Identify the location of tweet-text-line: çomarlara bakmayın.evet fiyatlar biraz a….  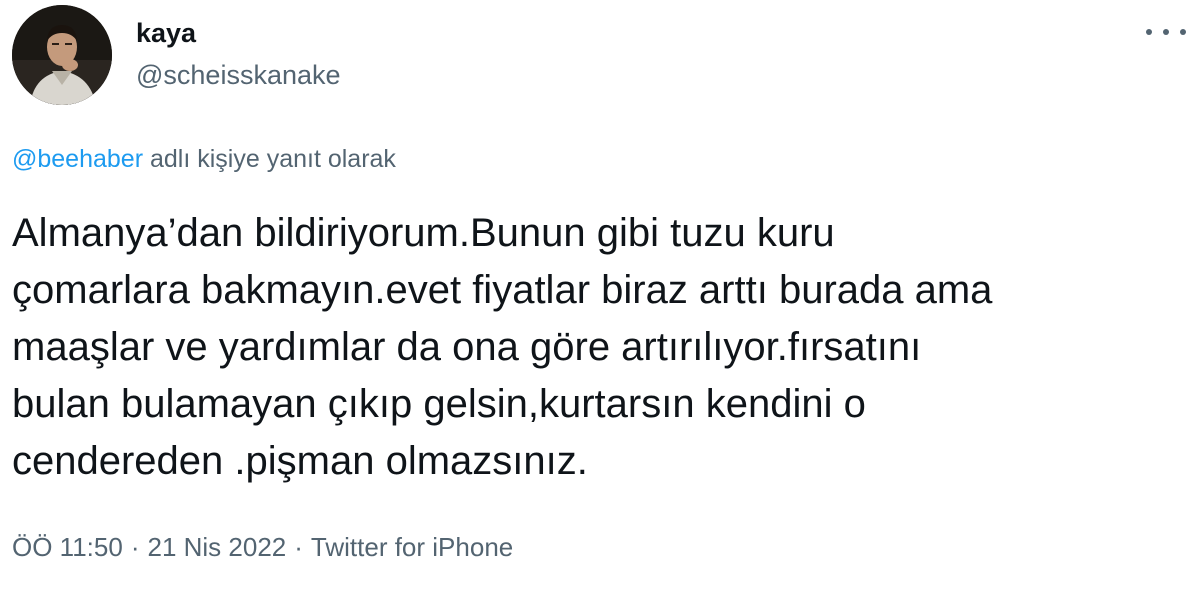
(502, 290).